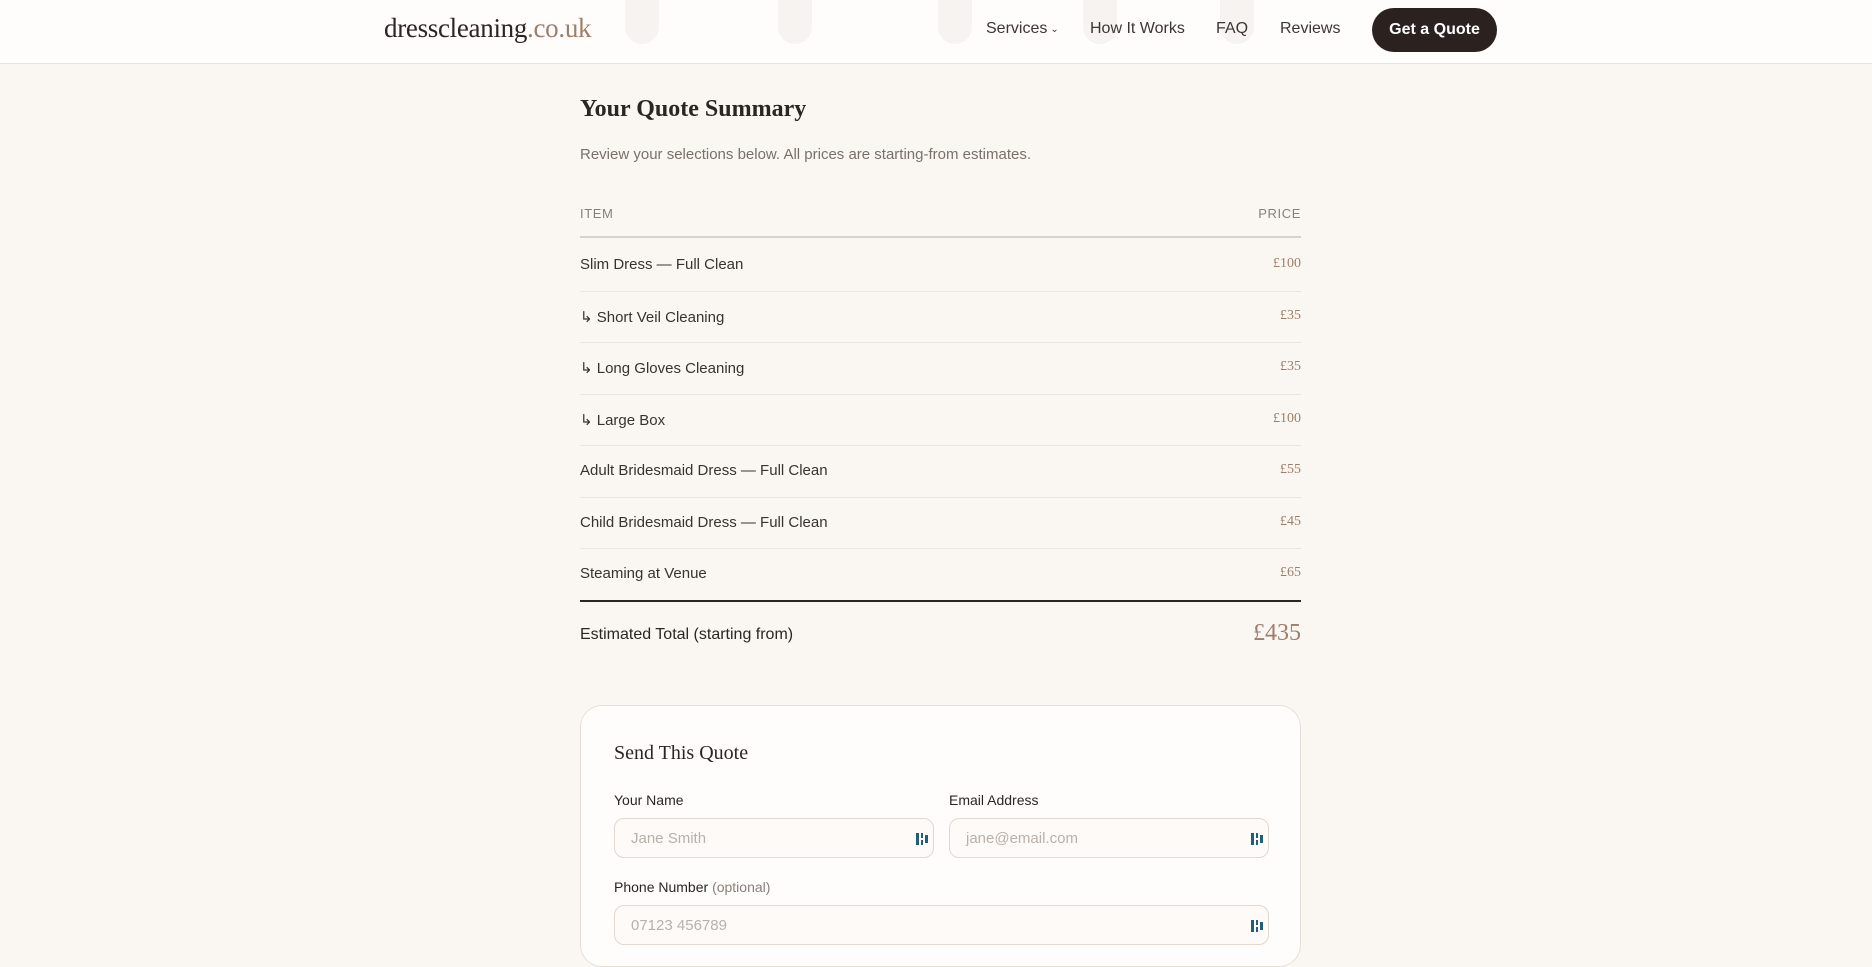 Image resolution: width=1872 pixels, height=967 pixels. Describe the element at coordinates (704, 470) in the screenshot. I see `row-item: Adult Bridesmaid Dress — Full Clean` at that location.